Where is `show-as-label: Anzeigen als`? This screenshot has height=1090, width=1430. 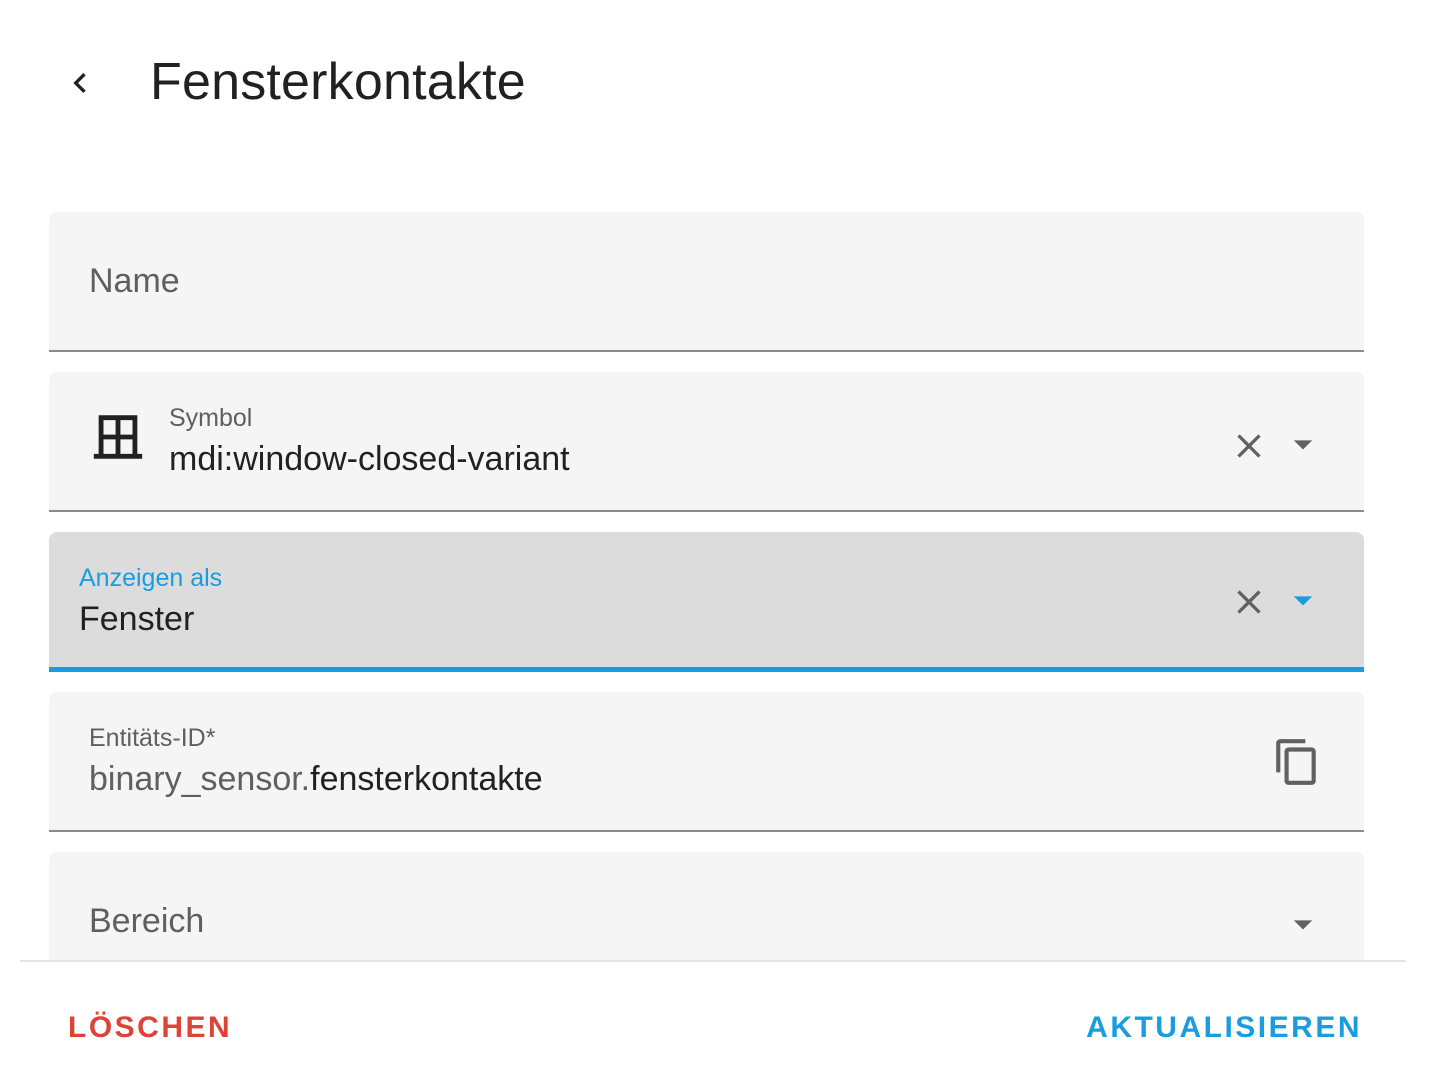 show-as-label: Anzeigen als is located at coordinates (151, 578).